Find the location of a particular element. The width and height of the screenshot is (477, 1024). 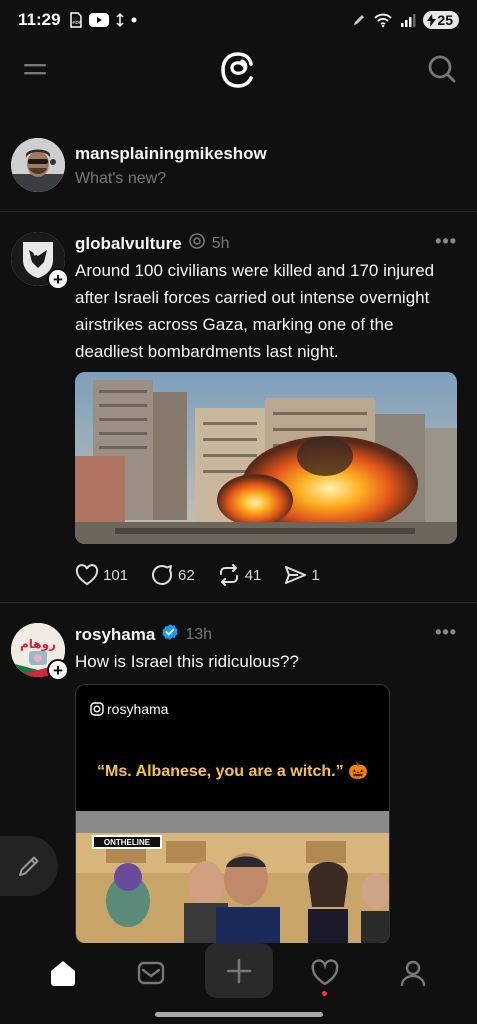

video-handle: rosyhama is located at coordinates (129, 709).